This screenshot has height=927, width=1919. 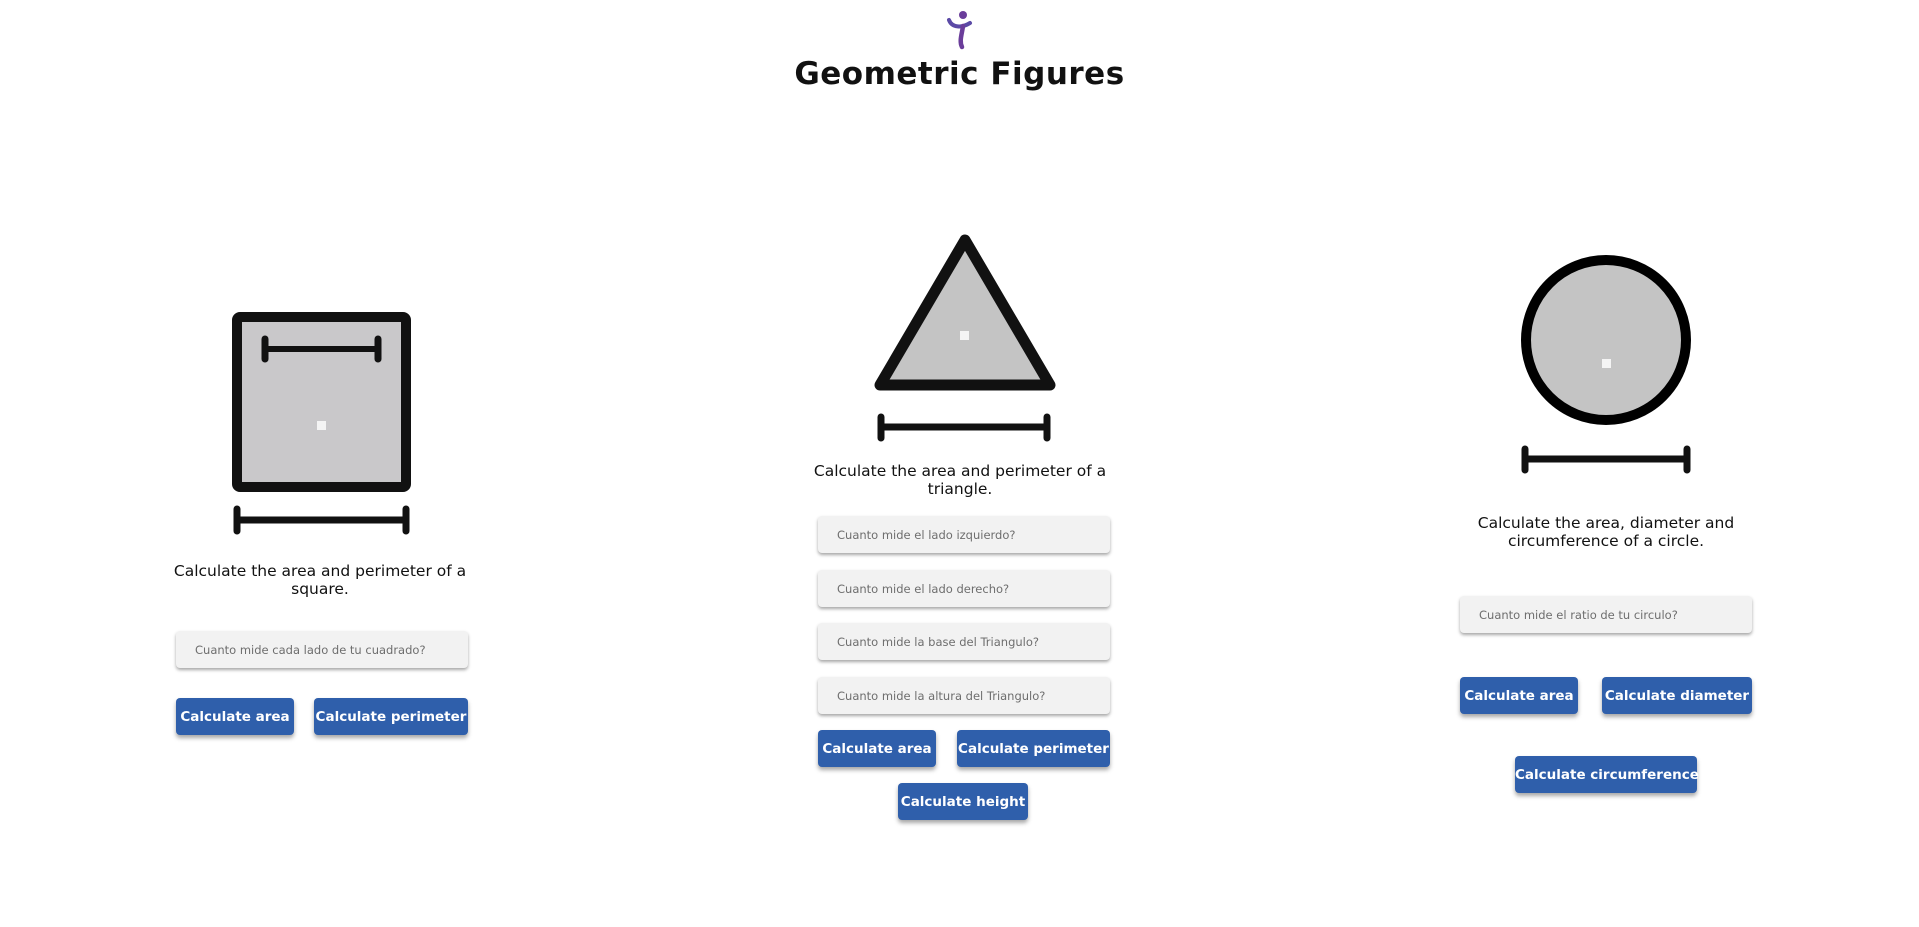 I want to click on square-side-input, so click(x=322, y=649).